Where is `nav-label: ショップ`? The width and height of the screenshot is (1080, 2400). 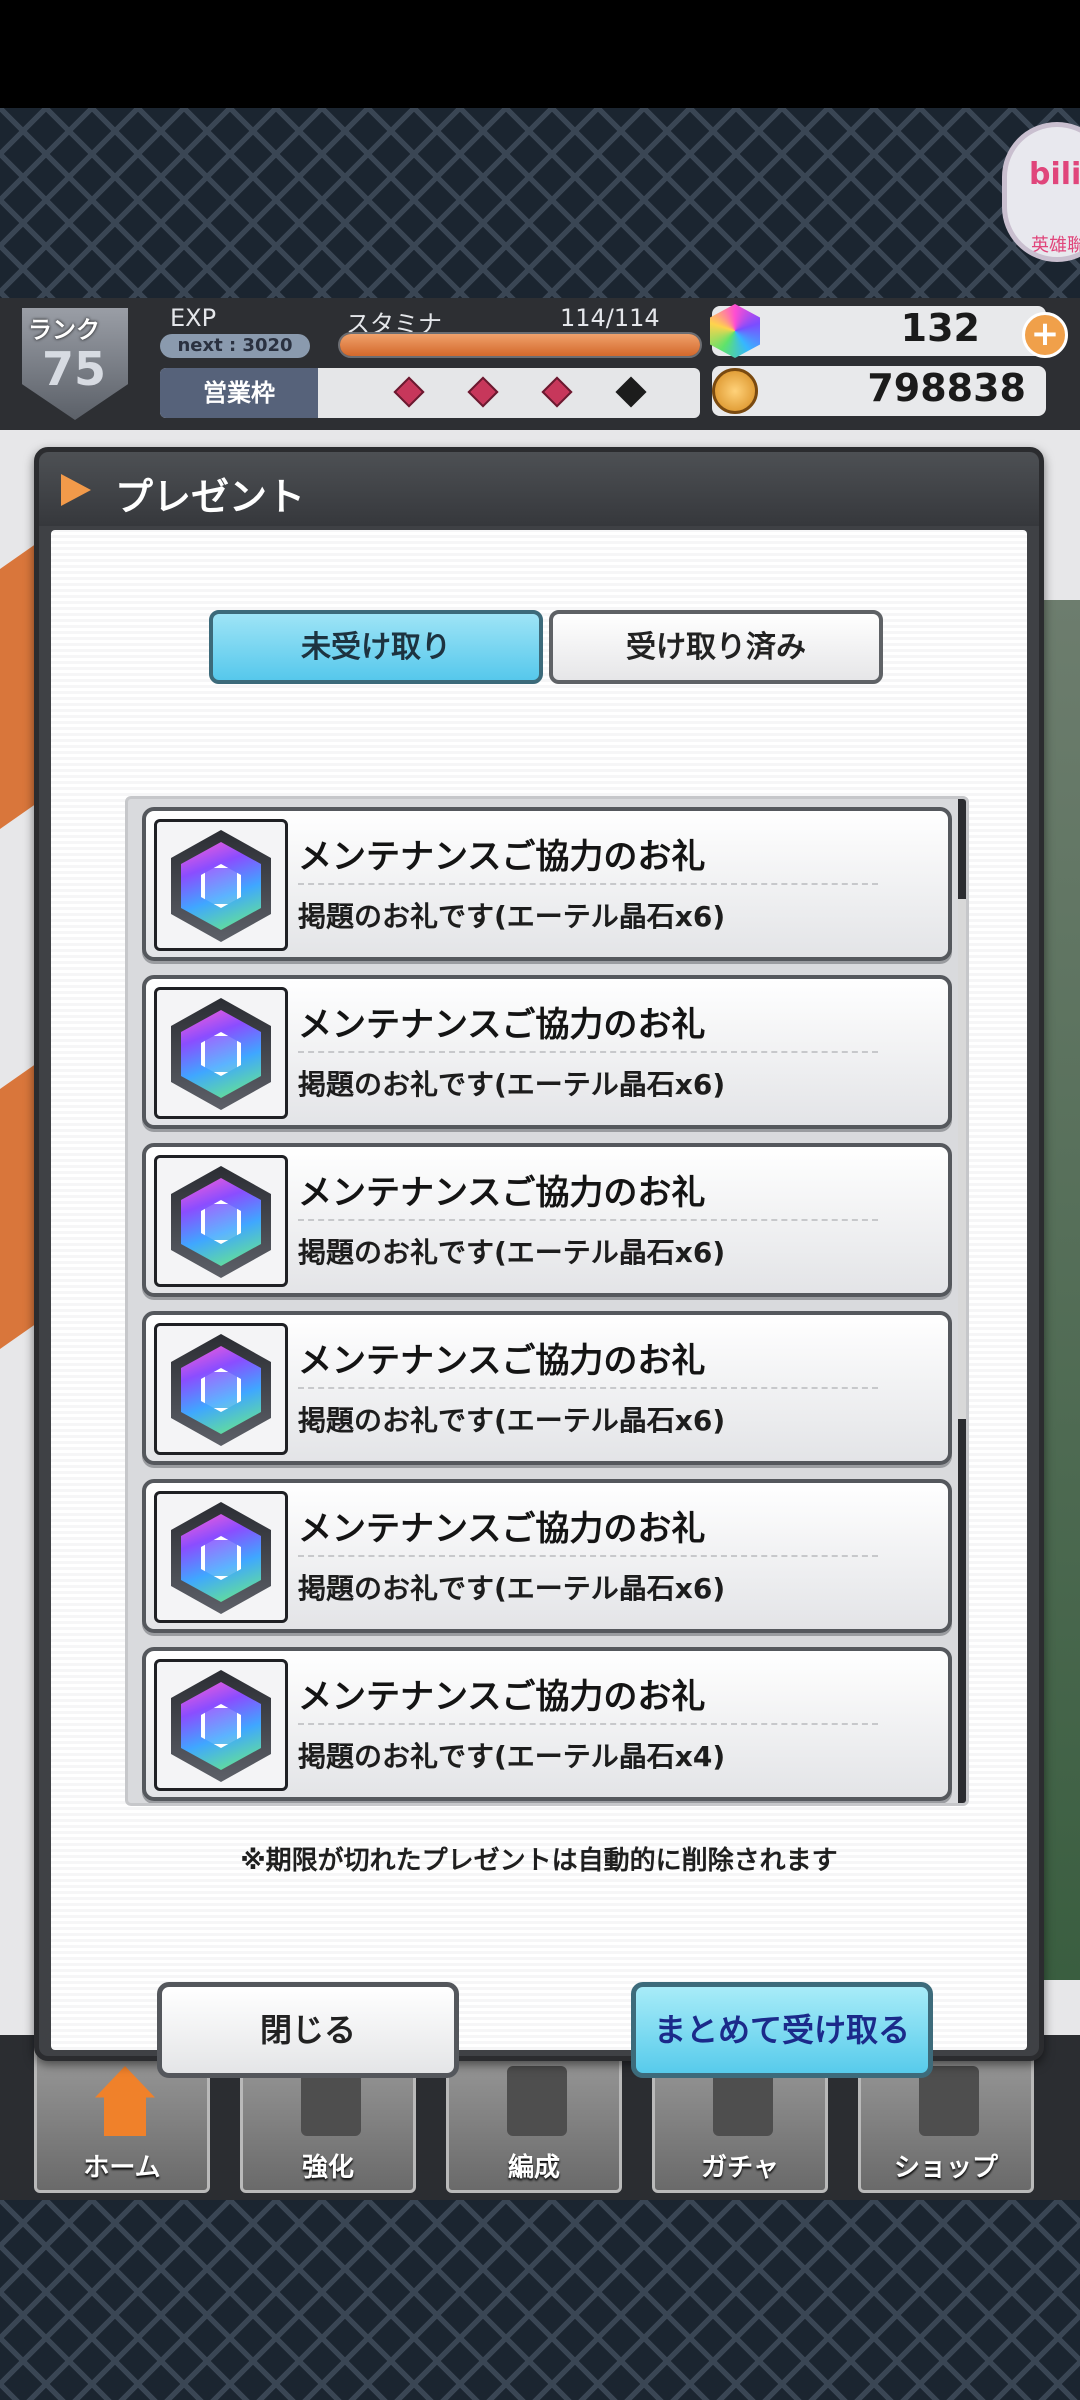 nav-label: ショップ is located at coordinates (945, 2168).